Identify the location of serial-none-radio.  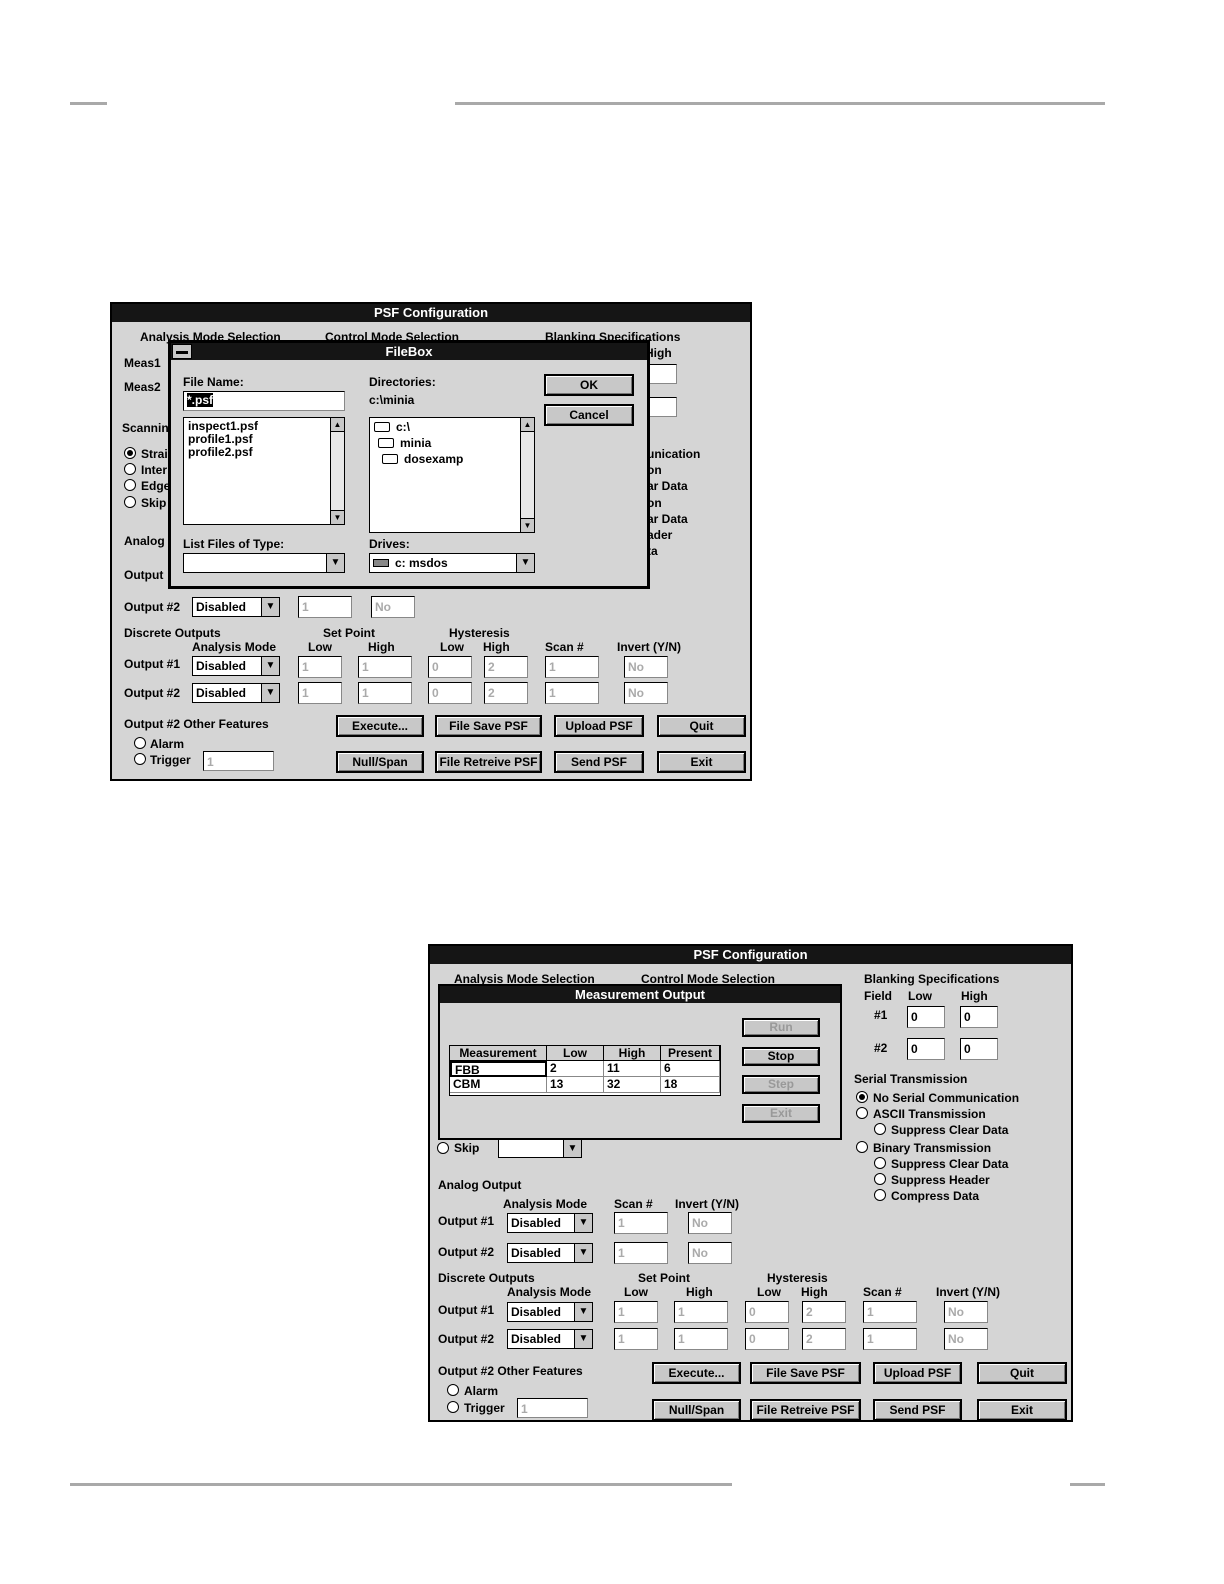
(862, 1097).